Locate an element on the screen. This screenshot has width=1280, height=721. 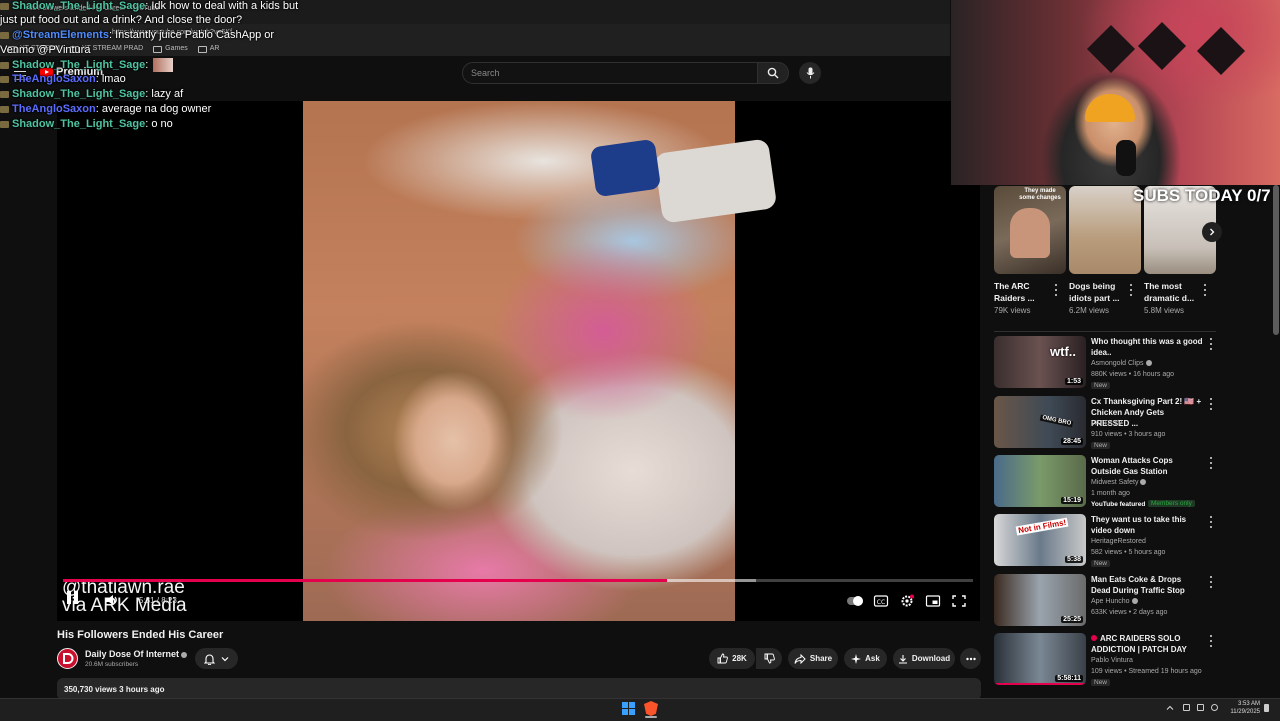
chat-username: Shadow_The_Light_Sage is located at coordinates (79, 6).